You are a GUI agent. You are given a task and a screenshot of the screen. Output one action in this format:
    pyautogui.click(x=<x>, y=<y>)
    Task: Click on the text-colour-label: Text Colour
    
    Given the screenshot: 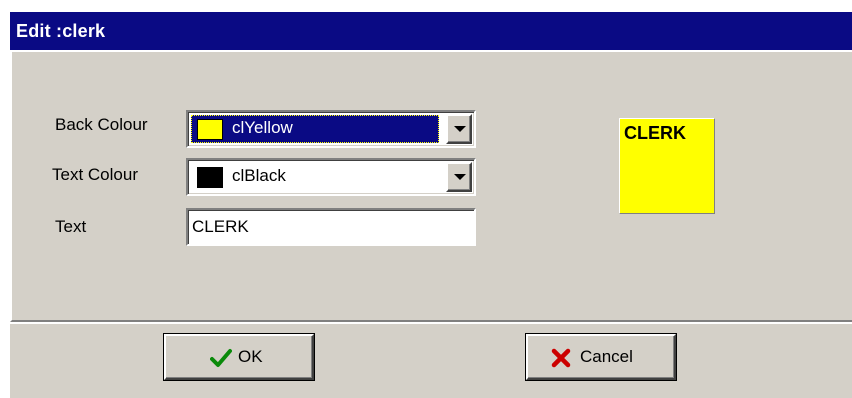 What is the action you would take?
    pyautogui.click(x=95, y=174)
    